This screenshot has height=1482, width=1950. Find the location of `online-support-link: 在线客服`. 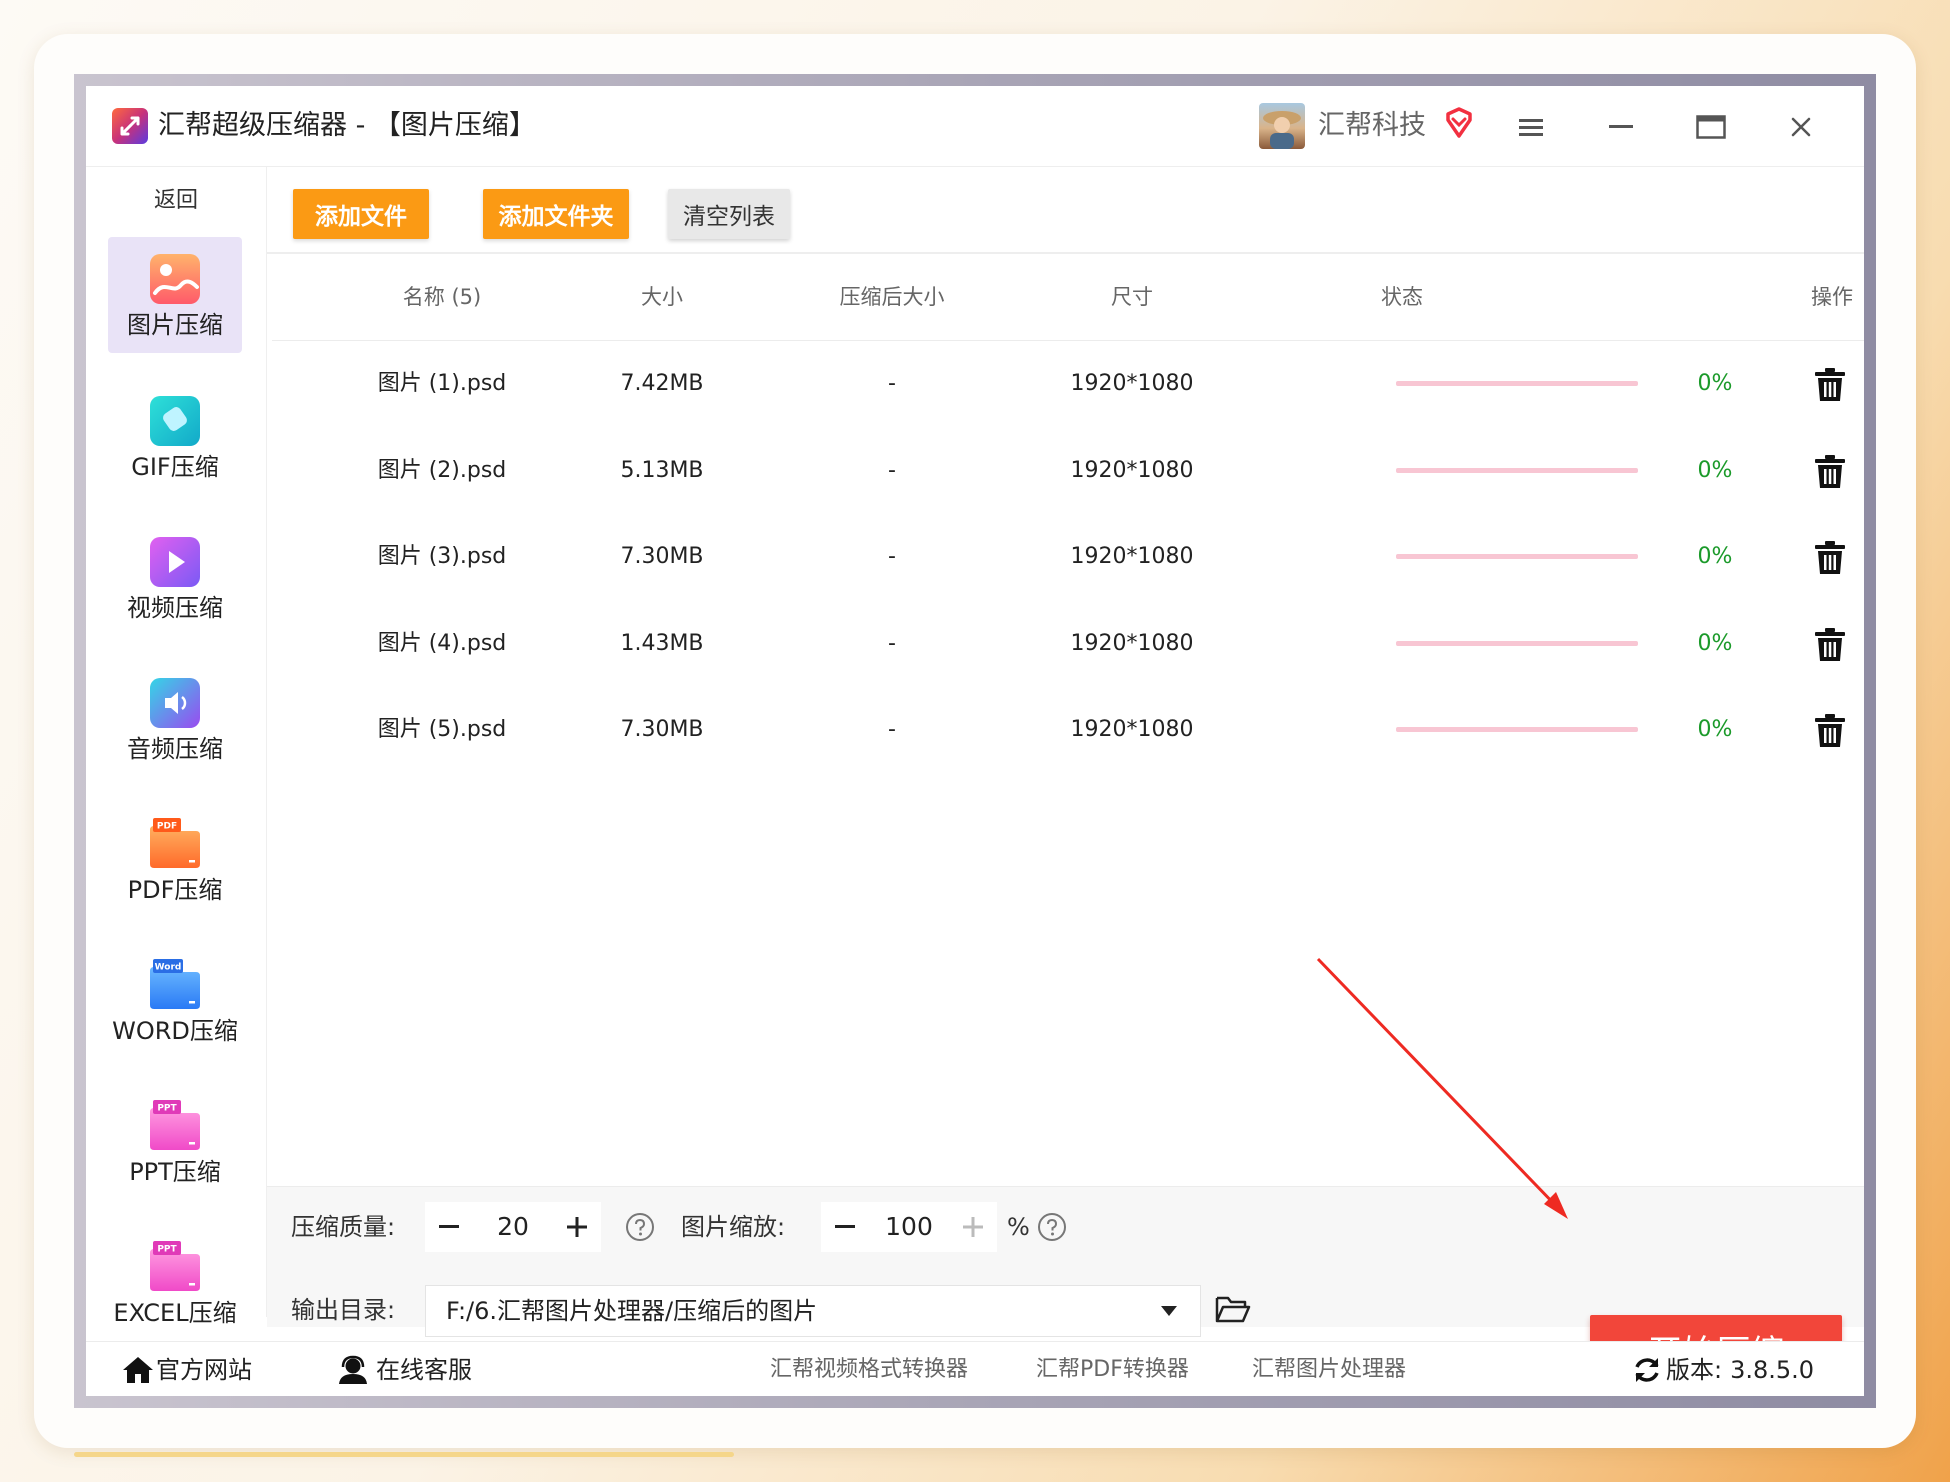

online-support-link: 在线客服 is located at coordinates (404, 1370).